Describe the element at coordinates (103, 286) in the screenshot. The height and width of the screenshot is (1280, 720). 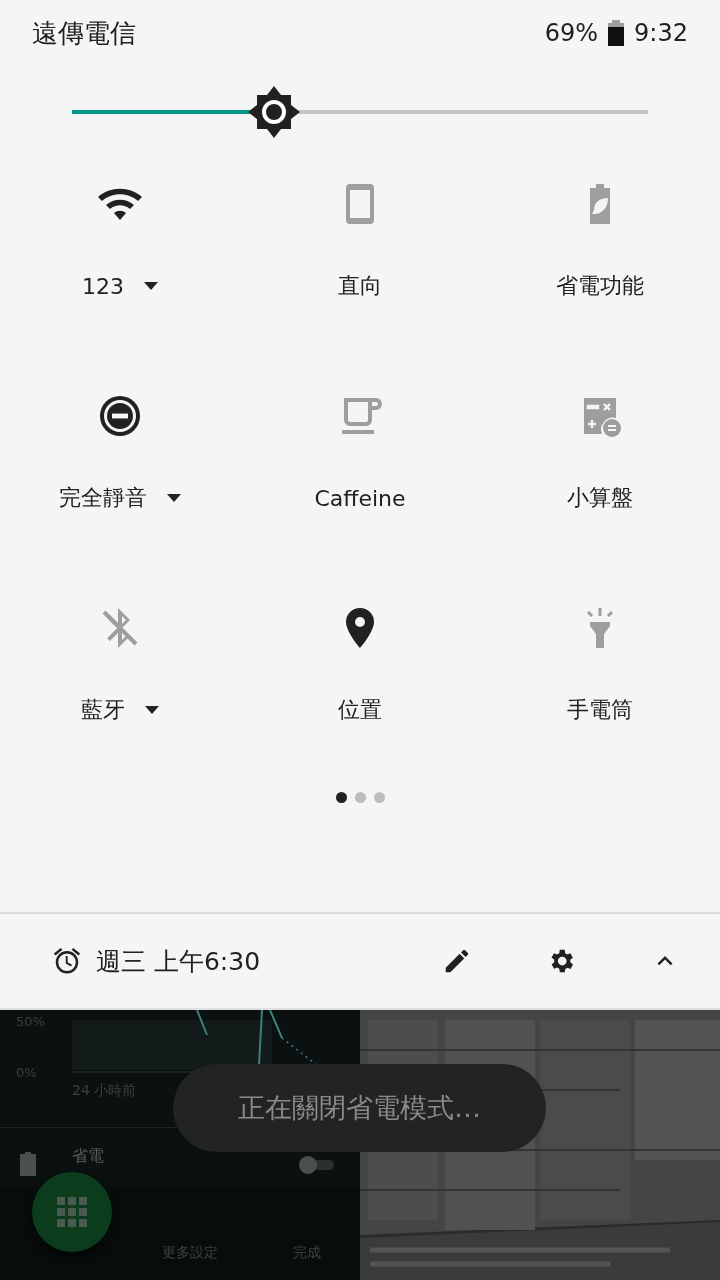
I see `tile-label: 123` at that location.